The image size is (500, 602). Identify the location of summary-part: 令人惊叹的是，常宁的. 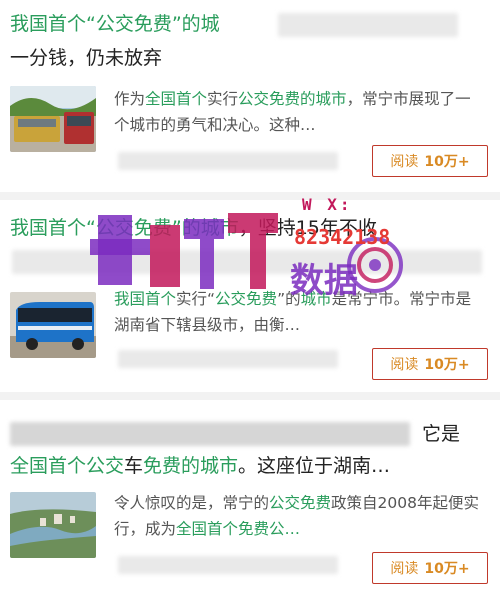
(192, 503).